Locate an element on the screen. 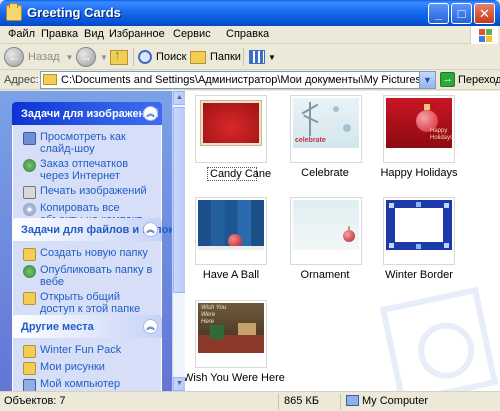 The image size is (500, 411). status-bar: Объектов: 7 865 КБ My Computer is located at coordinates (250, 401).